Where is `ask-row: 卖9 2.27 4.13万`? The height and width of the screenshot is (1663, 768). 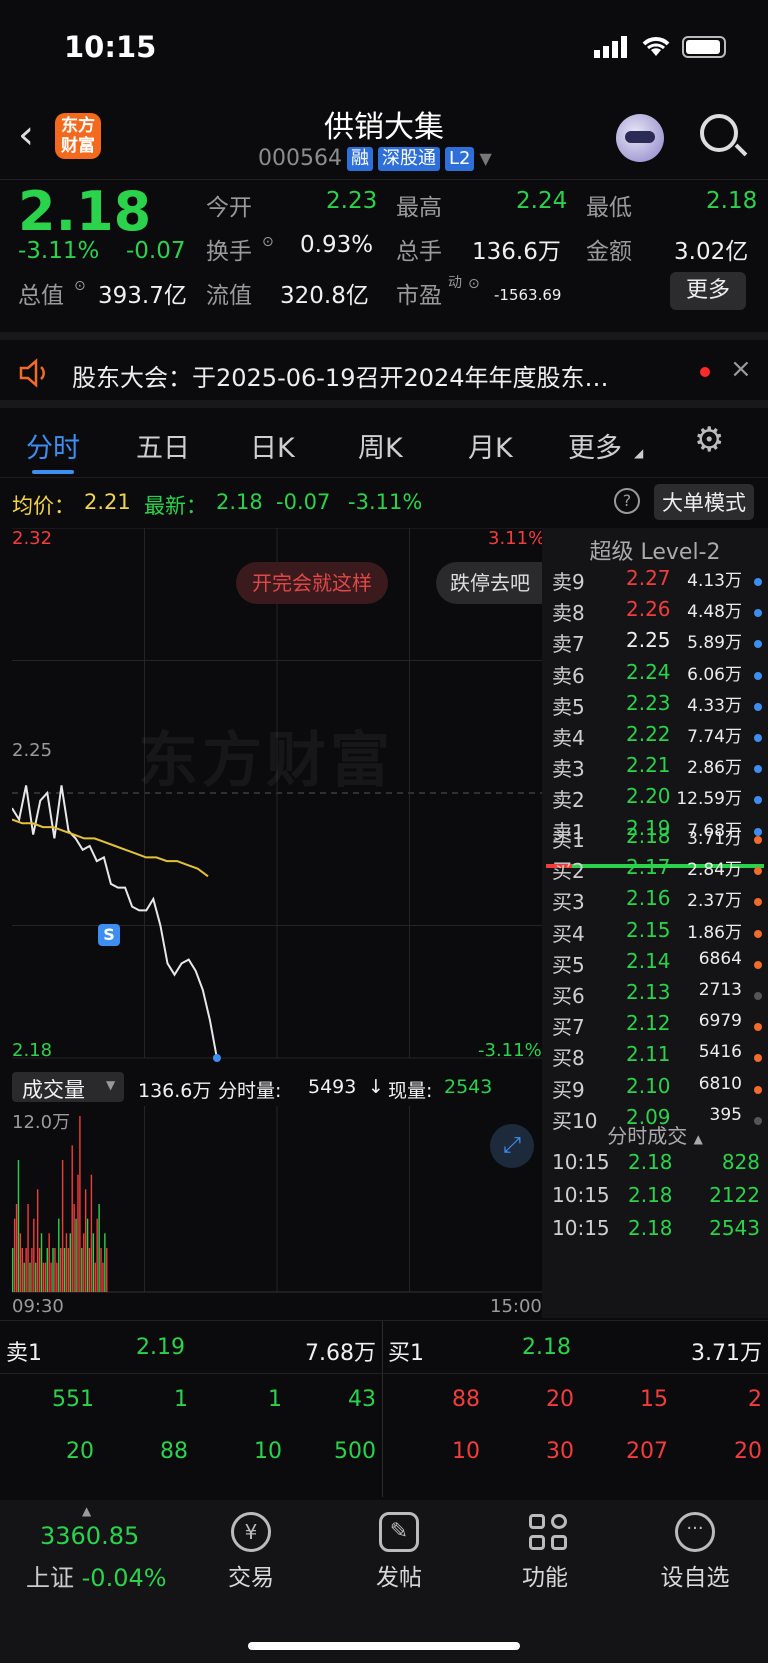
ask-row: 卖9 2.27 4.13万 is located at coordinates (655, 581).